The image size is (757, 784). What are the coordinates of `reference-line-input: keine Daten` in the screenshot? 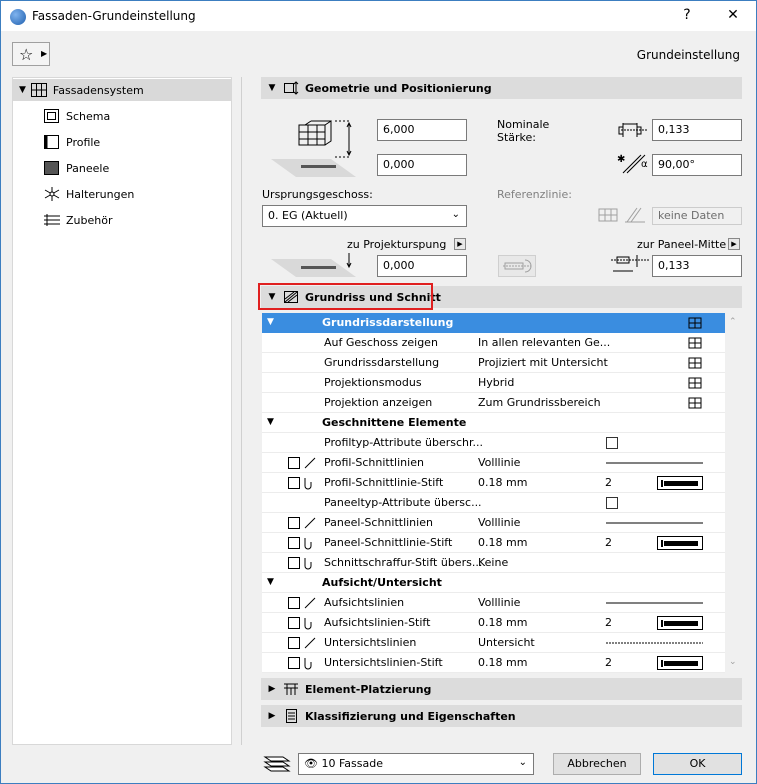 It's located at (697, 216).